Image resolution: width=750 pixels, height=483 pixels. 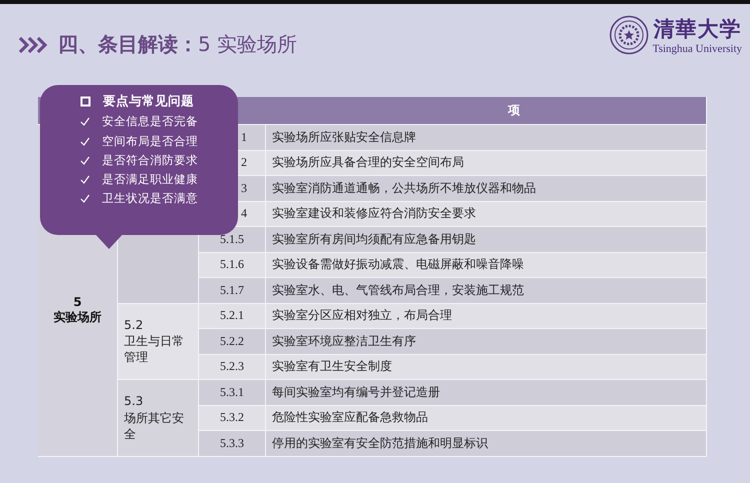 I want to click on table-cell: 5.2 卫生与日常管理, so click(x=158, y=342).